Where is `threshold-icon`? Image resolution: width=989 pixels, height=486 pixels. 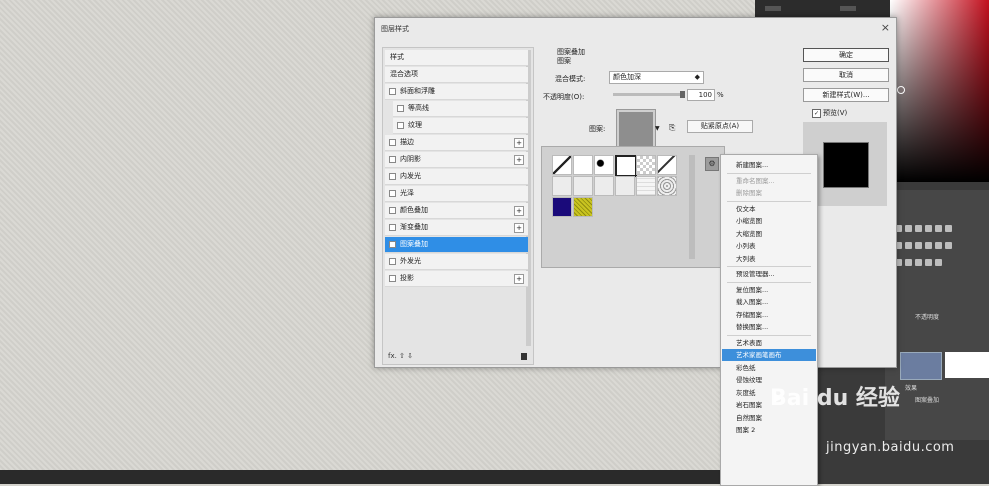
threshold-icon is located at coordinates (908, 262).